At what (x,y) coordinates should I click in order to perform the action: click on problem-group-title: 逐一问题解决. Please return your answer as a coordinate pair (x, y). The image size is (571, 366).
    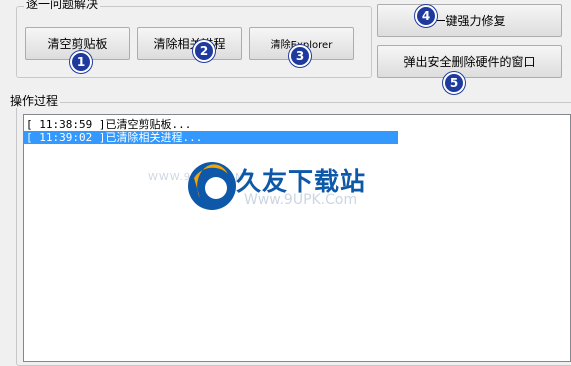
    Looking at the image, I should click on (62, 5).